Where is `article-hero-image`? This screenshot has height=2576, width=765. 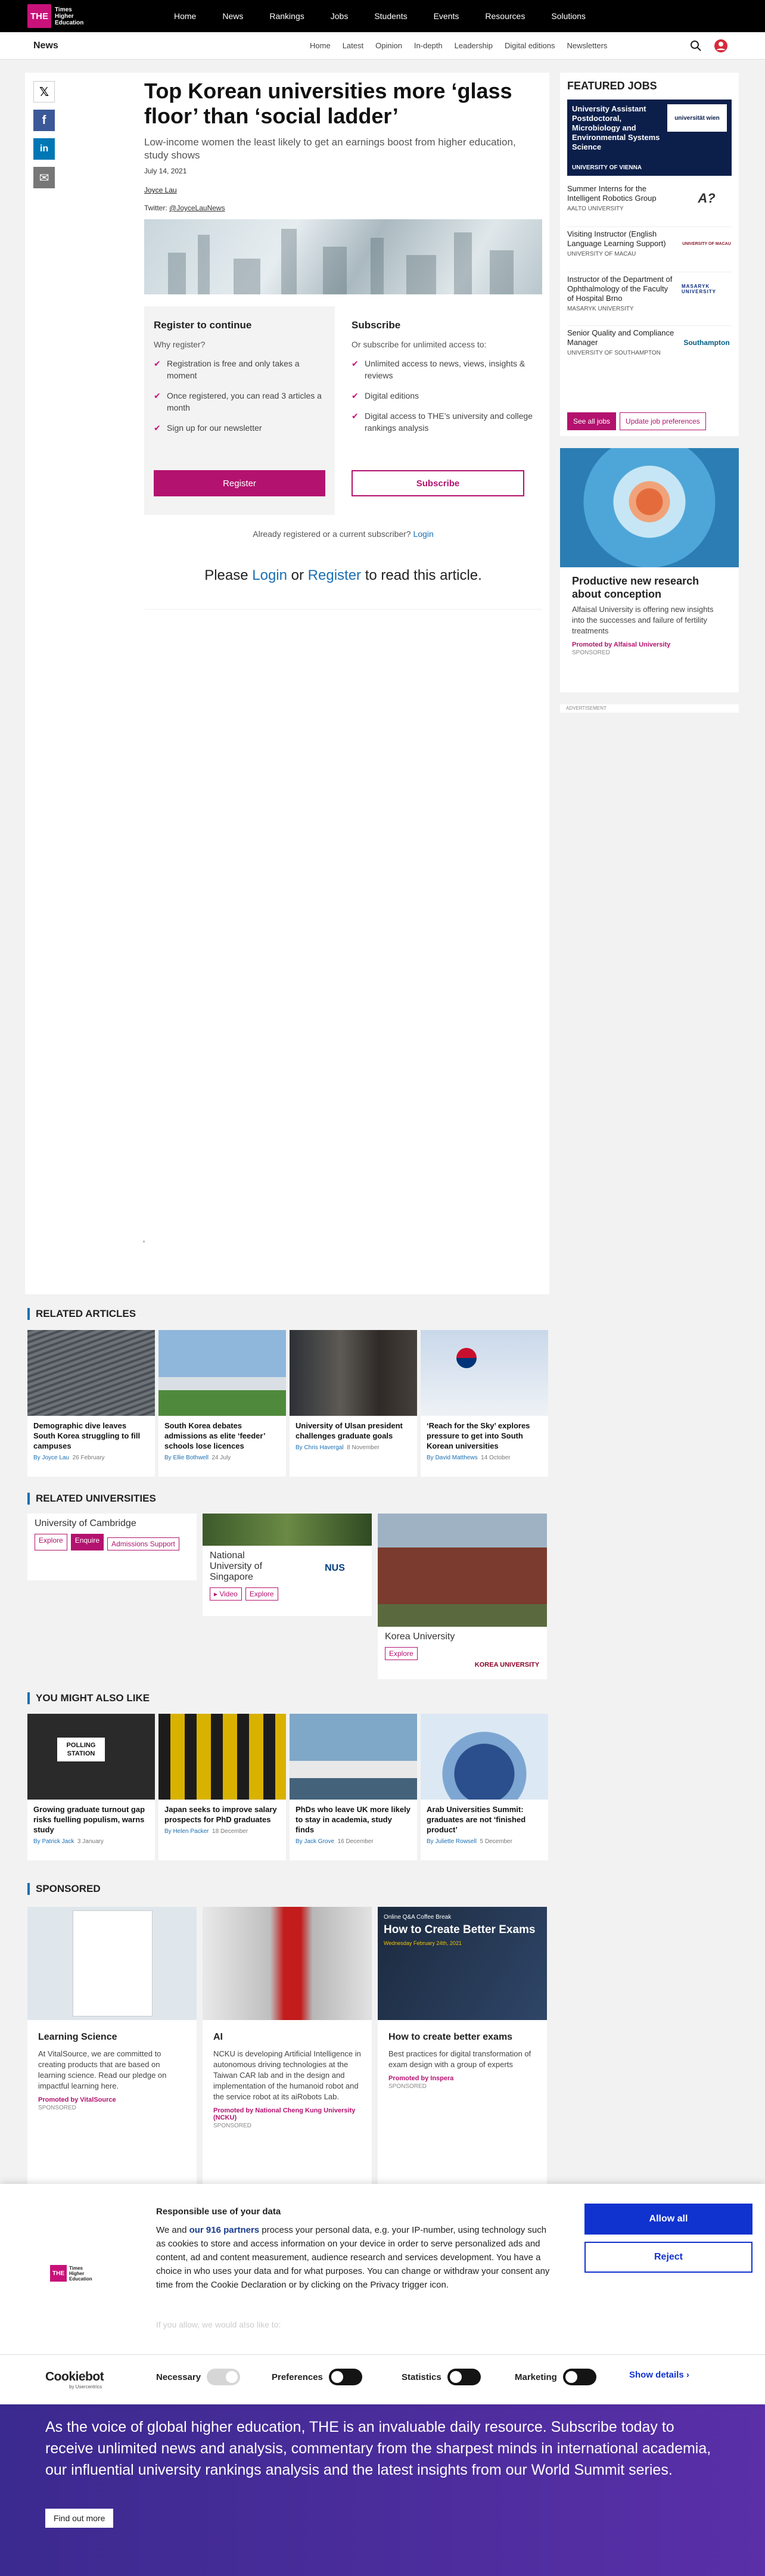
article-hero-image is located at coordinates (343, 256).